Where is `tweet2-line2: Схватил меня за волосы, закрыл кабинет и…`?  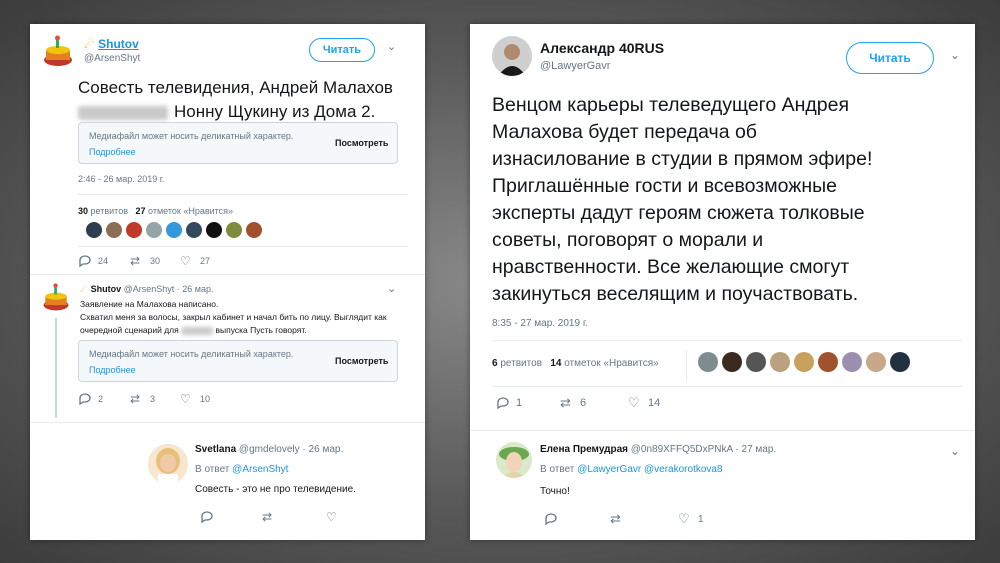
tweet2-line2: Схватил меня за волосы, закрыл кабинет и… is located at coordinates (233, 317).